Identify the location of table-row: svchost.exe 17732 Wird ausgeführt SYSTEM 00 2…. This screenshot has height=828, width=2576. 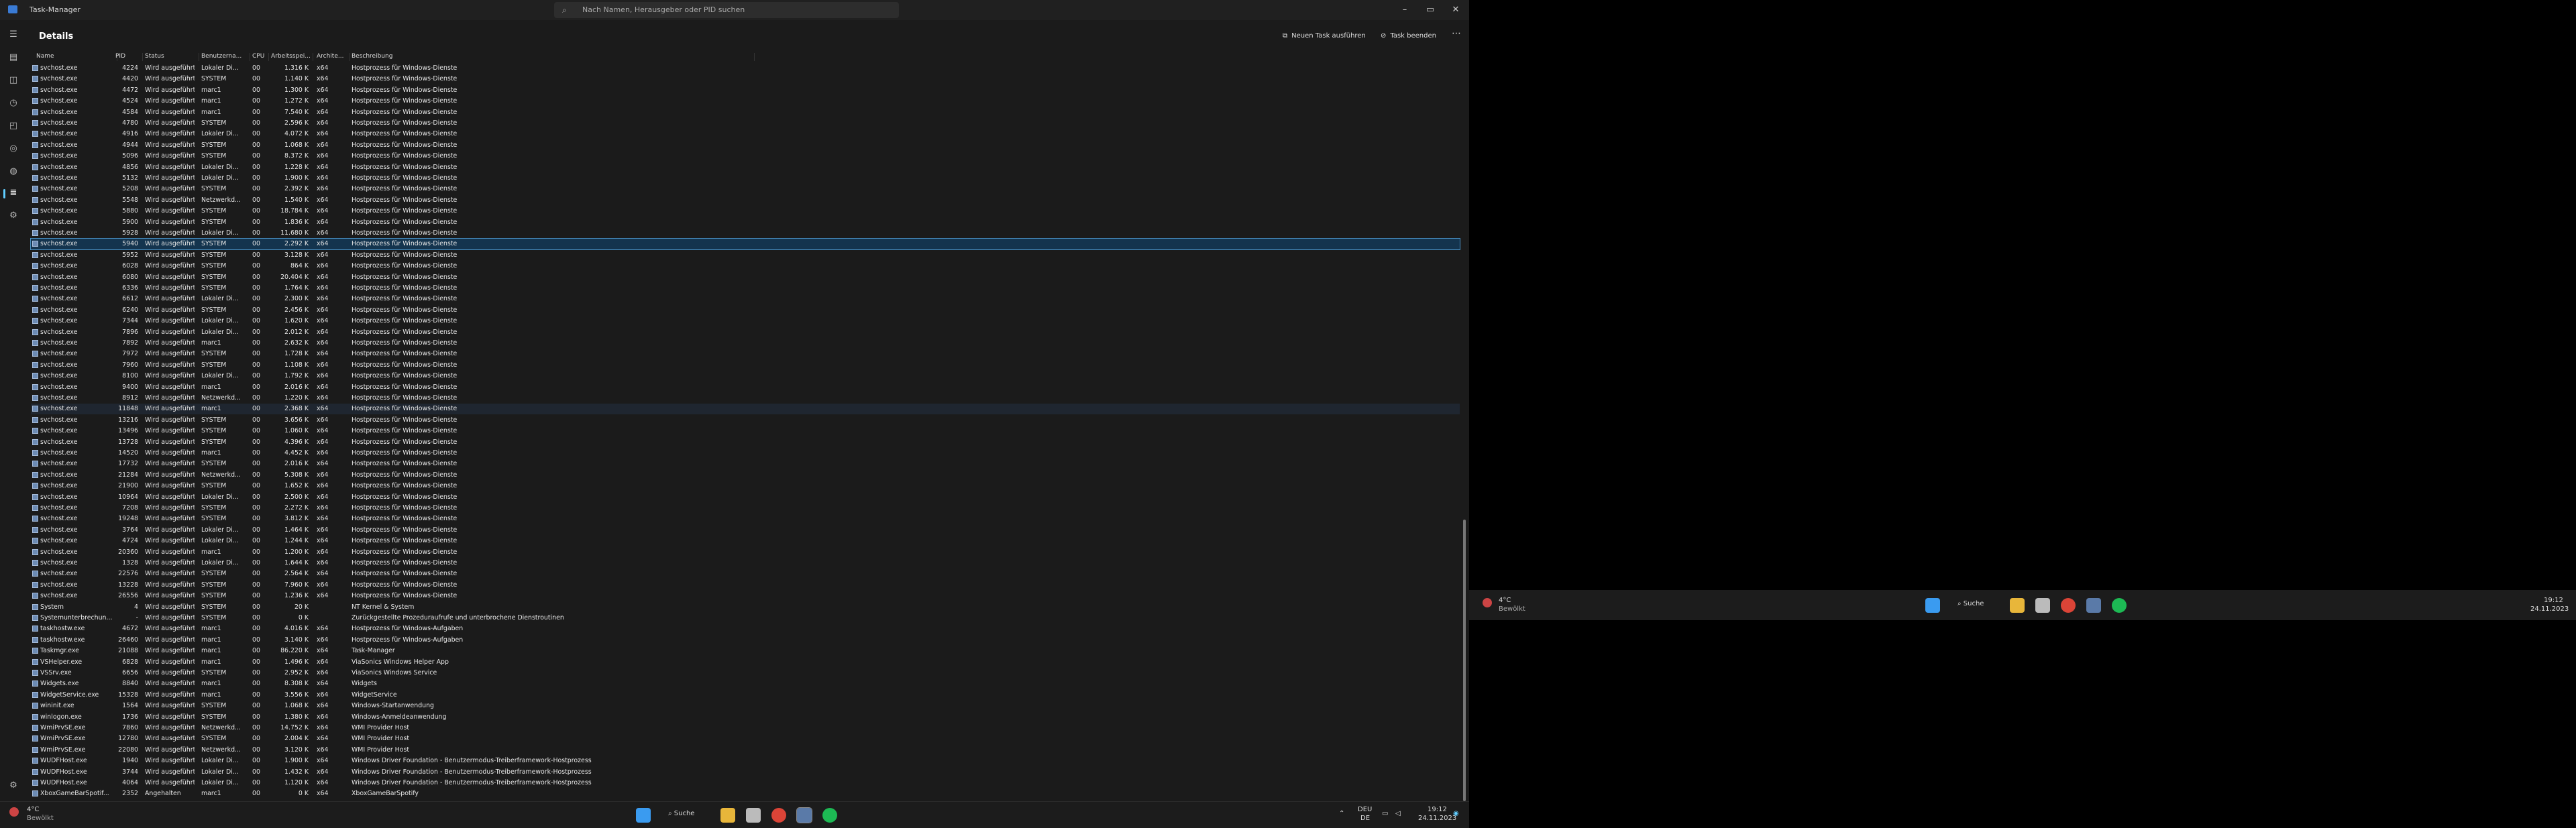
(745, 464).